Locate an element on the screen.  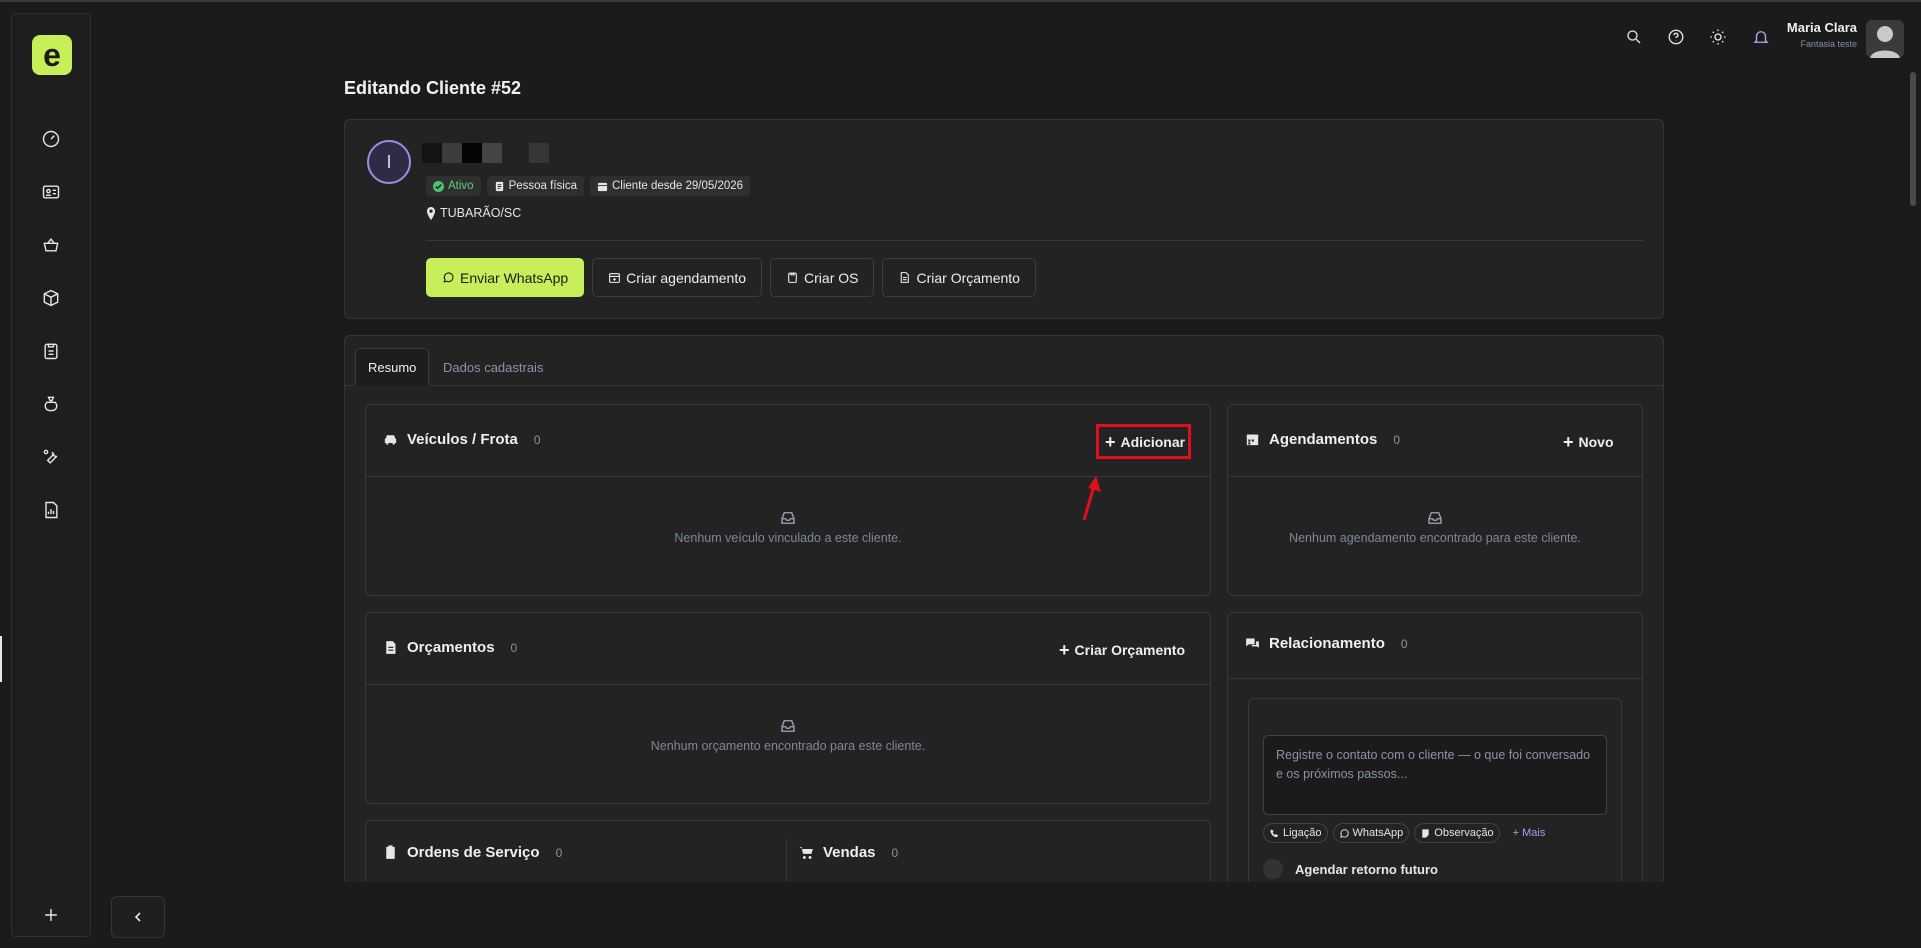
chat-bubbles-icon is located at coordinates (1252, 643).